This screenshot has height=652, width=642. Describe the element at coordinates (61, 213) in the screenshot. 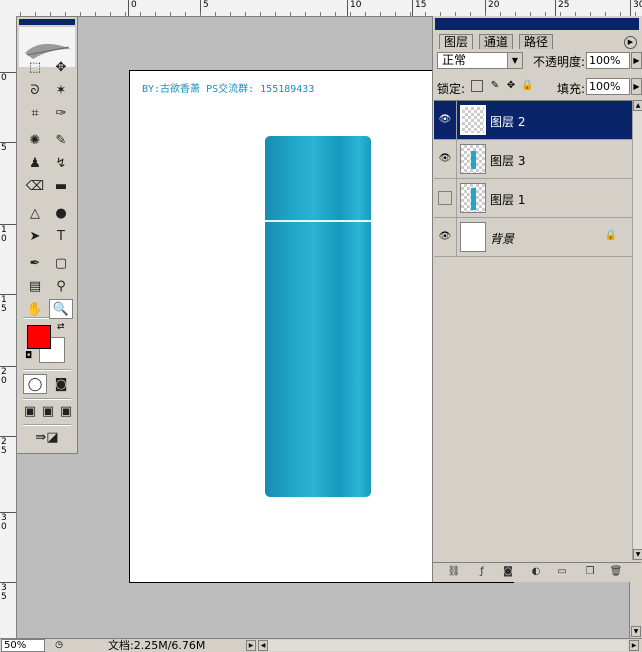

I see `dodge-tool-icon: ●` at that location.